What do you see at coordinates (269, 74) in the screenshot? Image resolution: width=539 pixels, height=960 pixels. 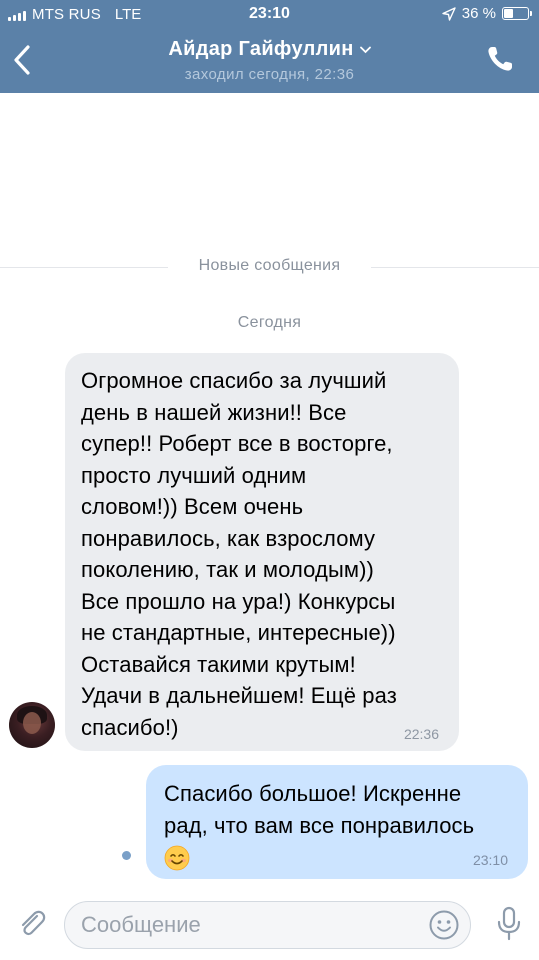 I see `last-seen-status: заходил сегодня, 22:36` at bounding box center [269, 74].